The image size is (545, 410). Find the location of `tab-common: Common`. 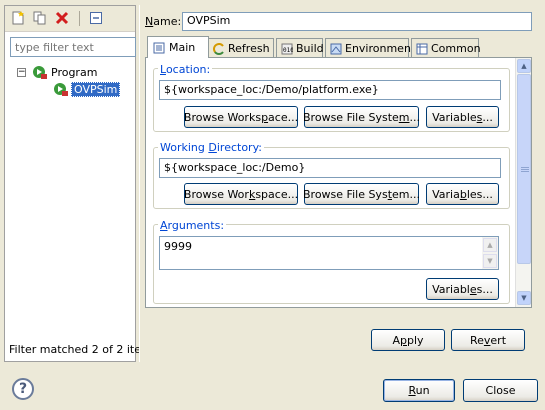

tab-common: Common is located at coordinates (446, 48).